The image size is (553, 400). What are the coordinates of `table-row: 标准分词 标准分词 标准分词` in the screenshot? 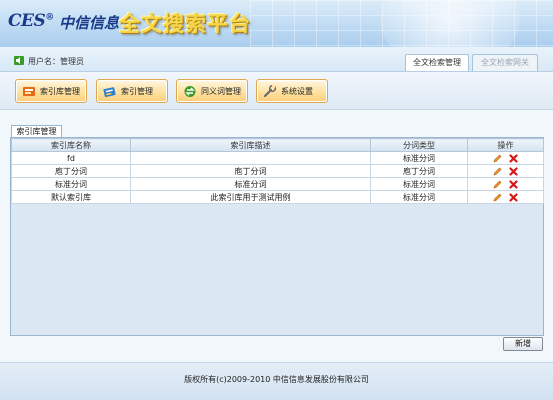 It's located at (277, 184).